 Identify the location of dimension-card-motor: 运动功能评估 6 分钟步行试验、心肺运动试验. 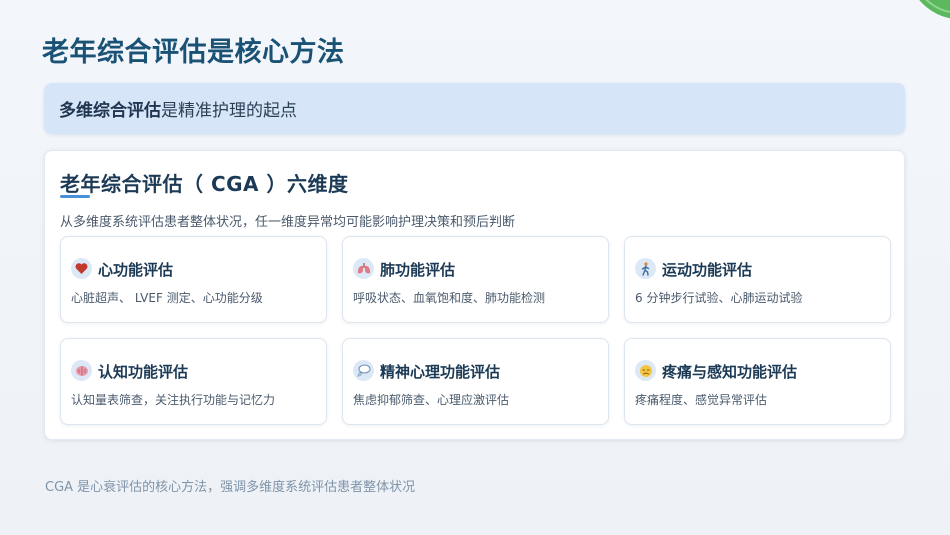
(757, 279).